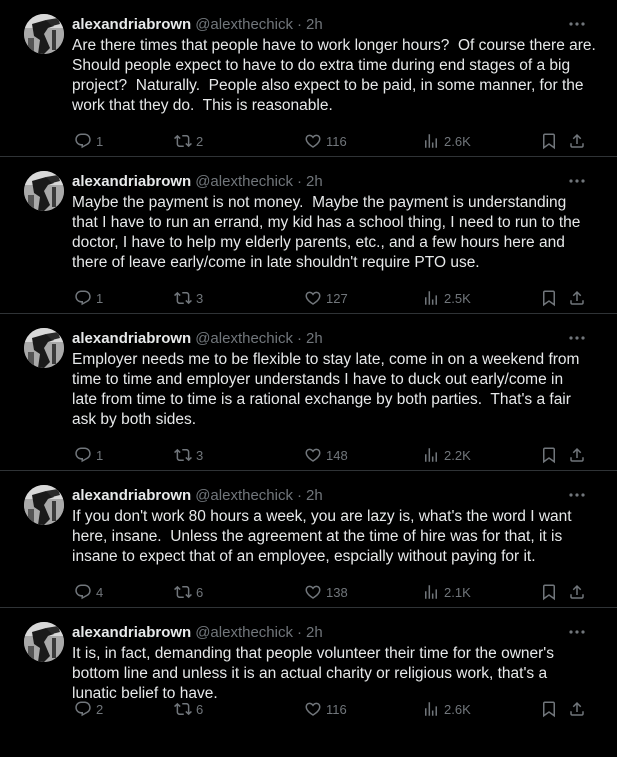 The height and width of the screenshot is (757, 617). I want to click on tweet-actions: 4 6 138 2.1K, so click(336, 592).